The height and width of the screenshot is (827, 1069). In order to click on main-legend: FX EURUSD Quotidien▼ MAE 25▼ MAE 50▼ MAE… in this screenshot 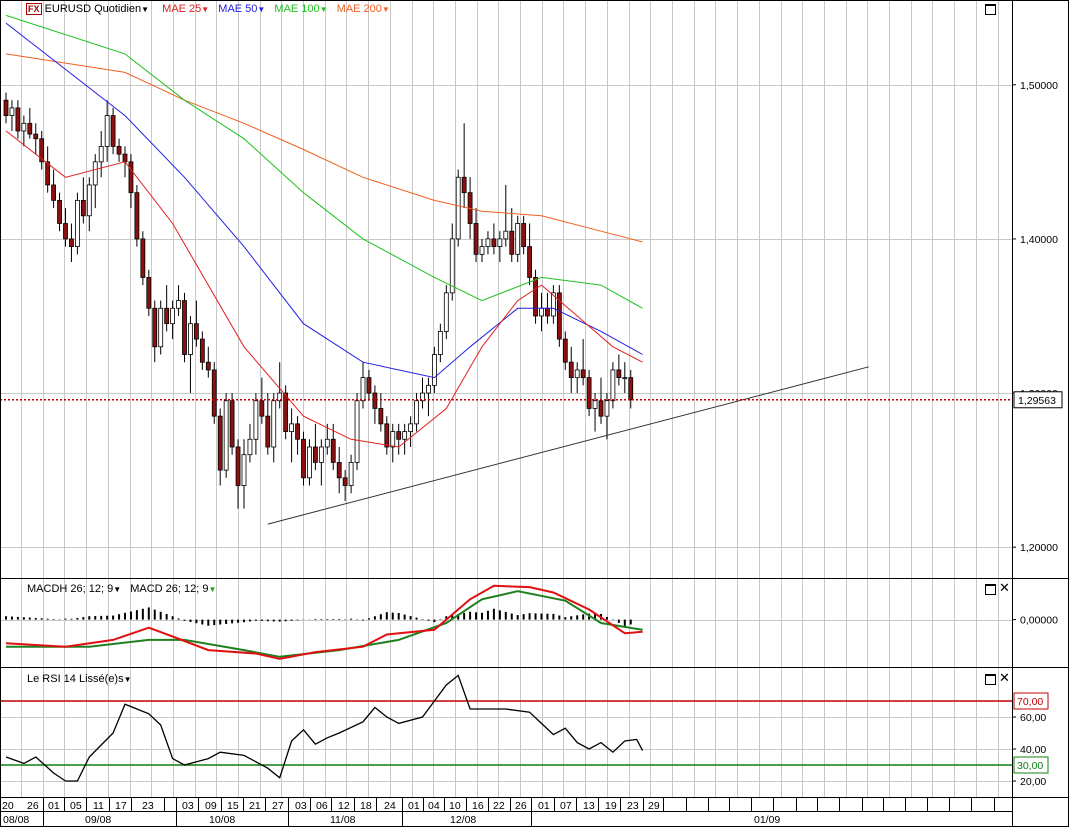, I will do `click(208, 9)`.